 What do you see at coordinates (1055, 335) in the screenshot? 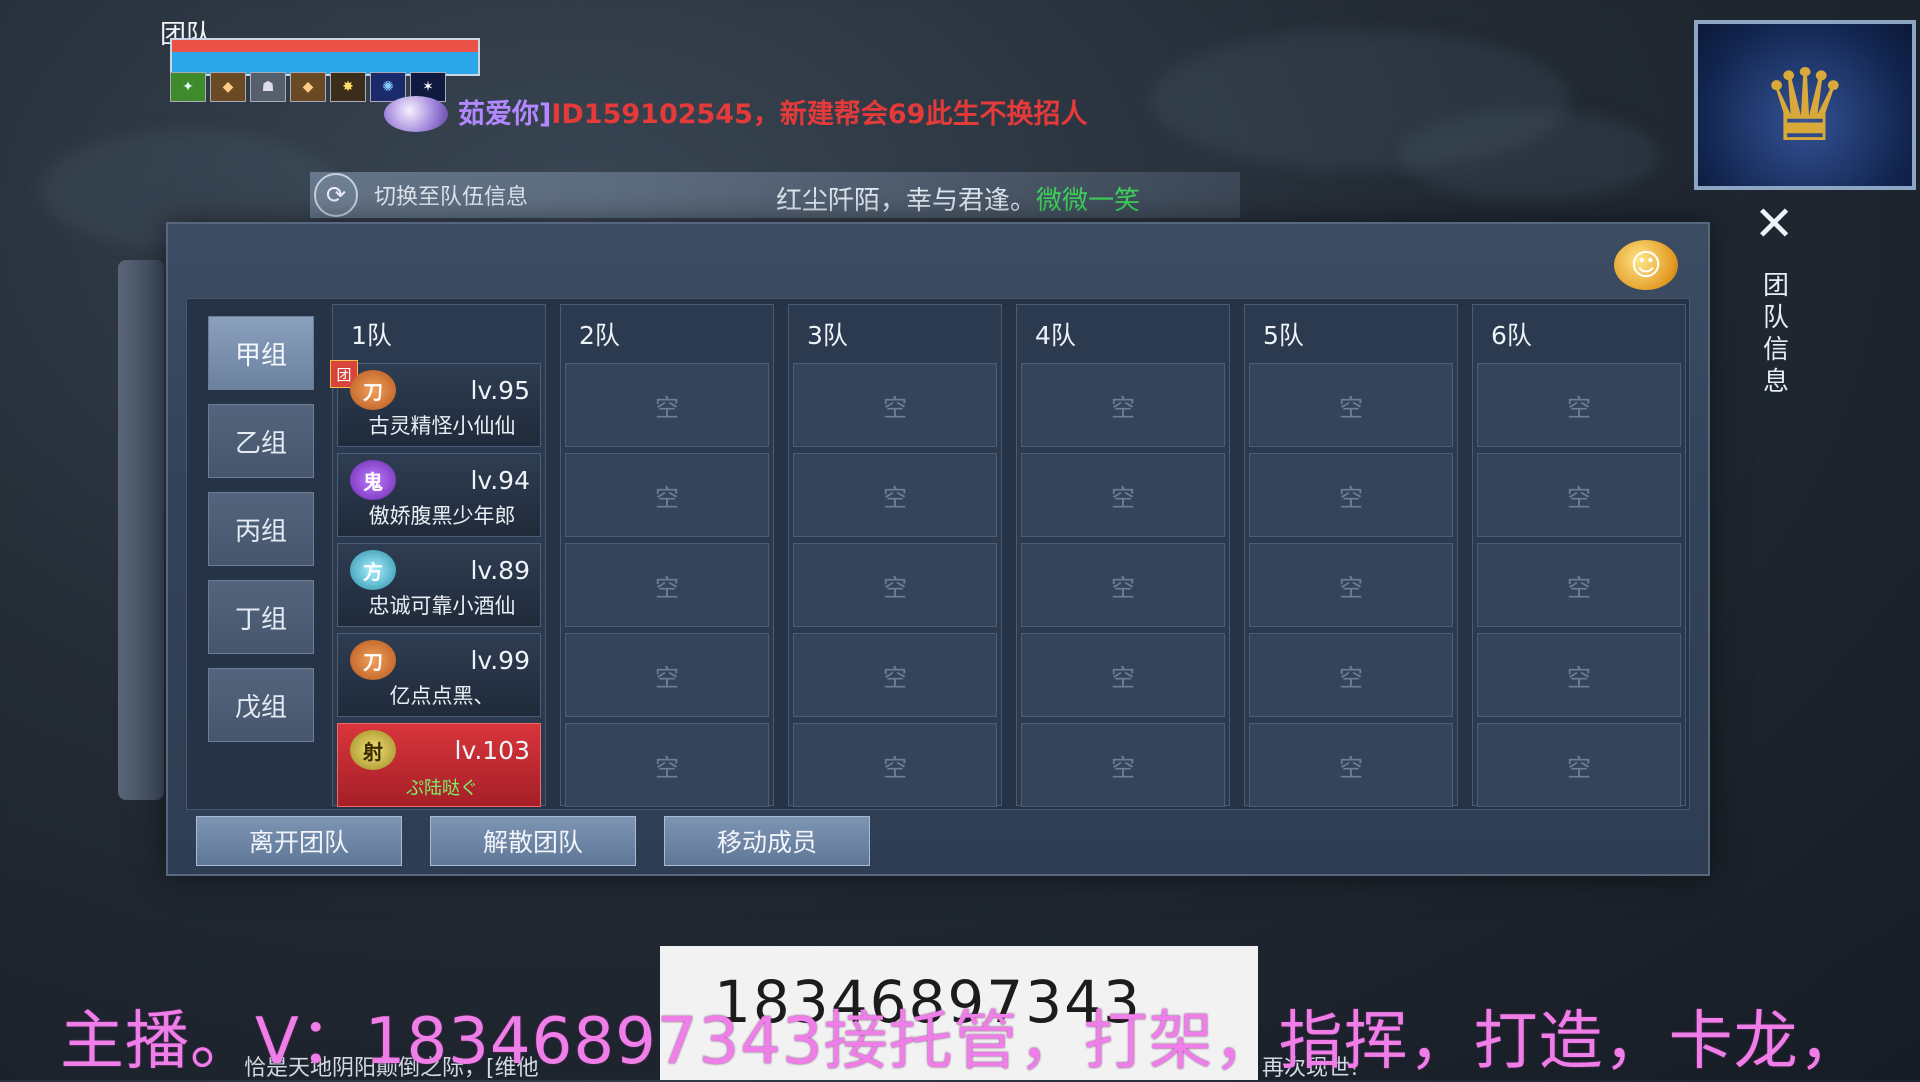
I see `team-header: 4队` at bounding box center [1055, 335].